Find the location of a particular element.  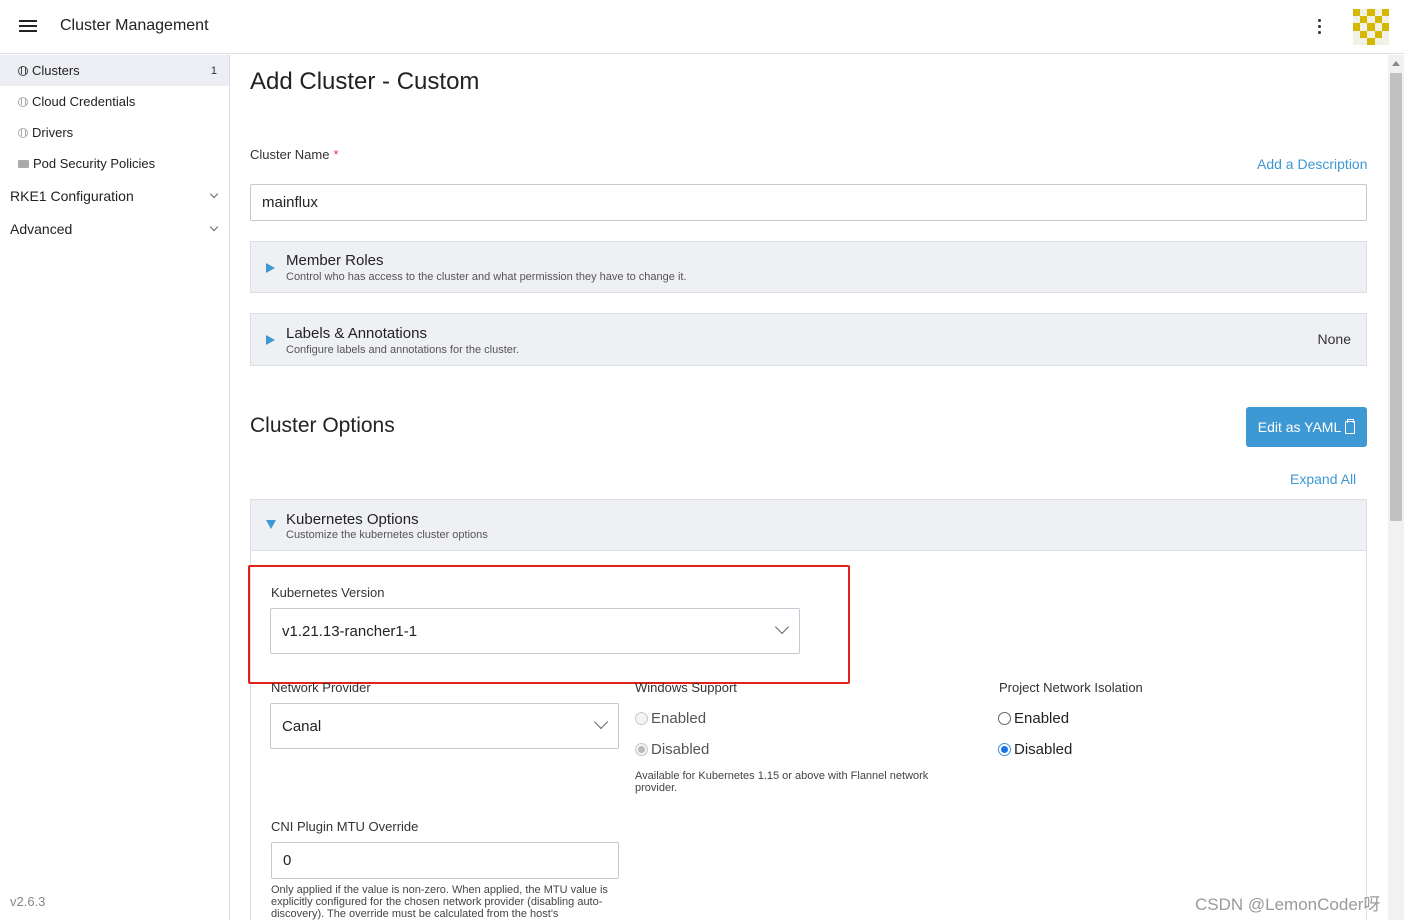

project-network-isolation-disabled-radio: Disabled is located at coordinates (1035, 749).